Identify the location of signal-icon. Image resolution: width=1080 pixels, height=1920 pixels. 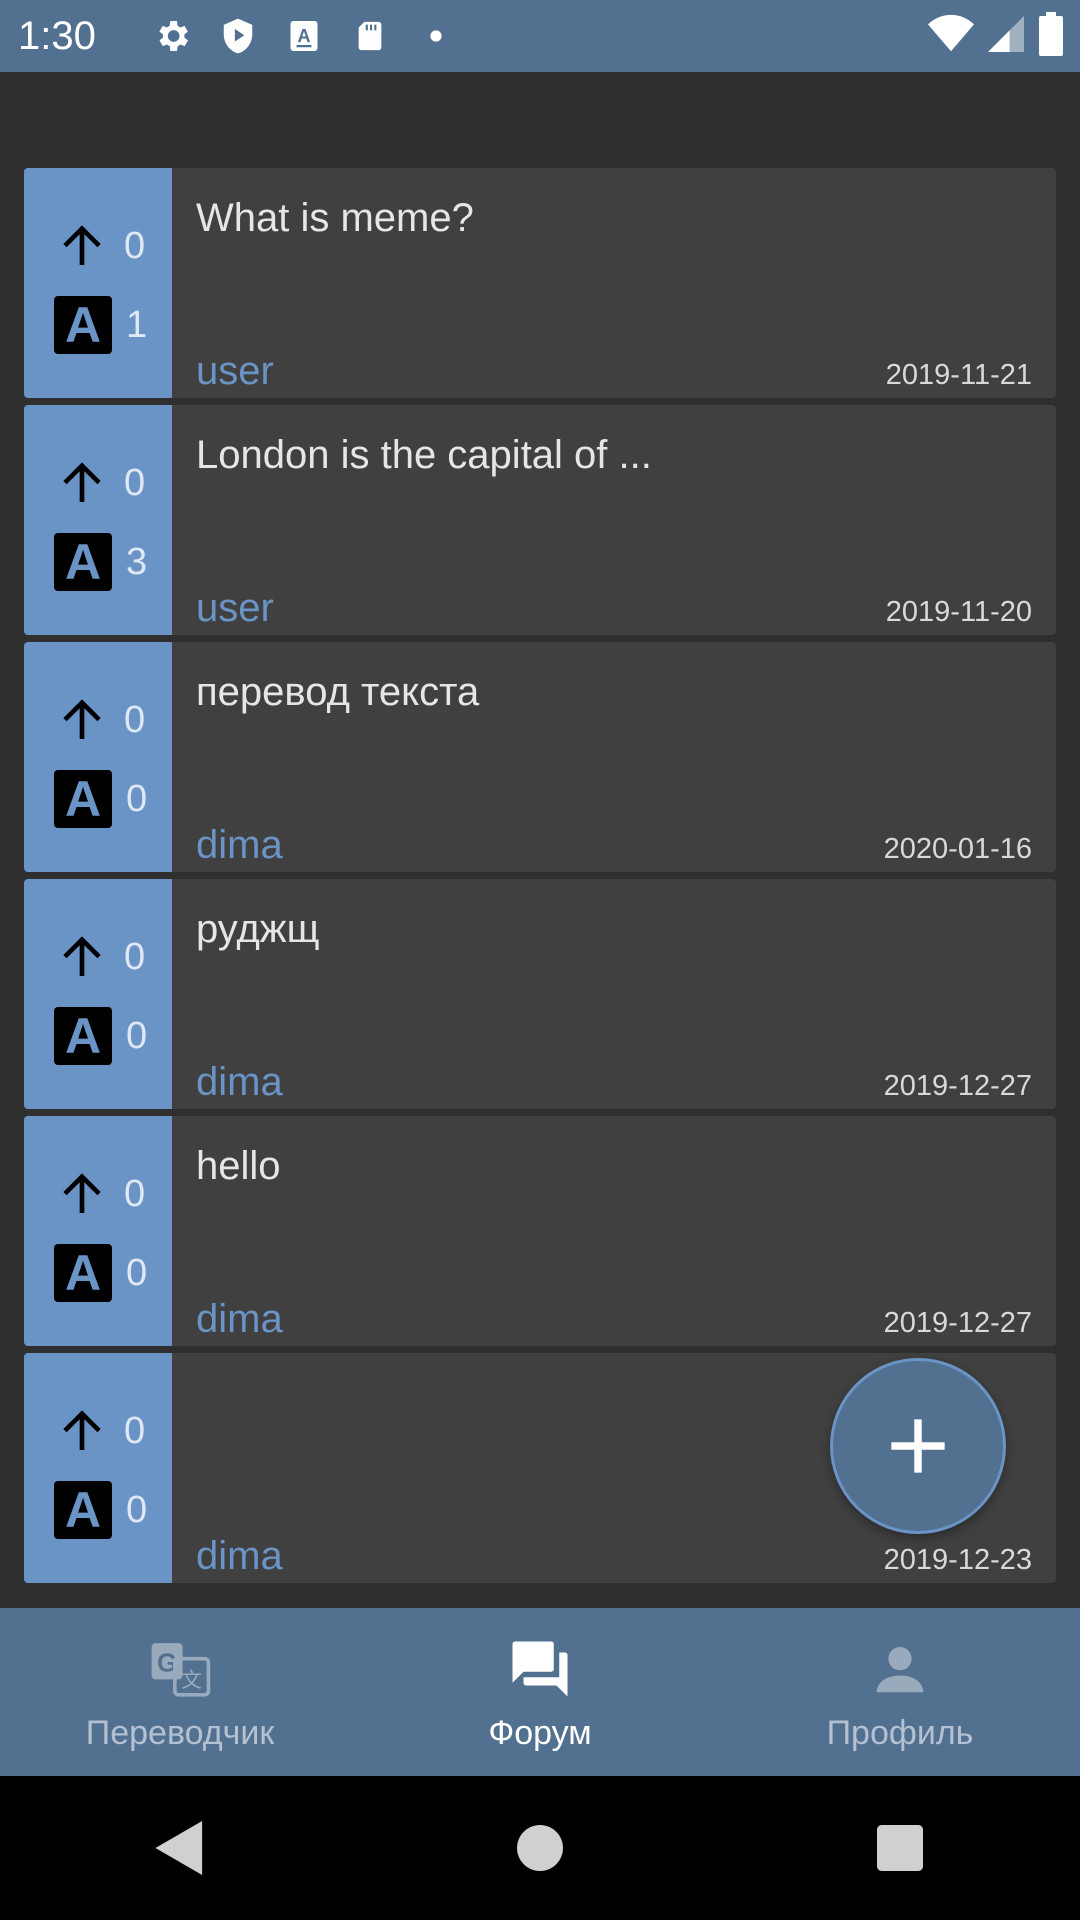
(1006, 36).